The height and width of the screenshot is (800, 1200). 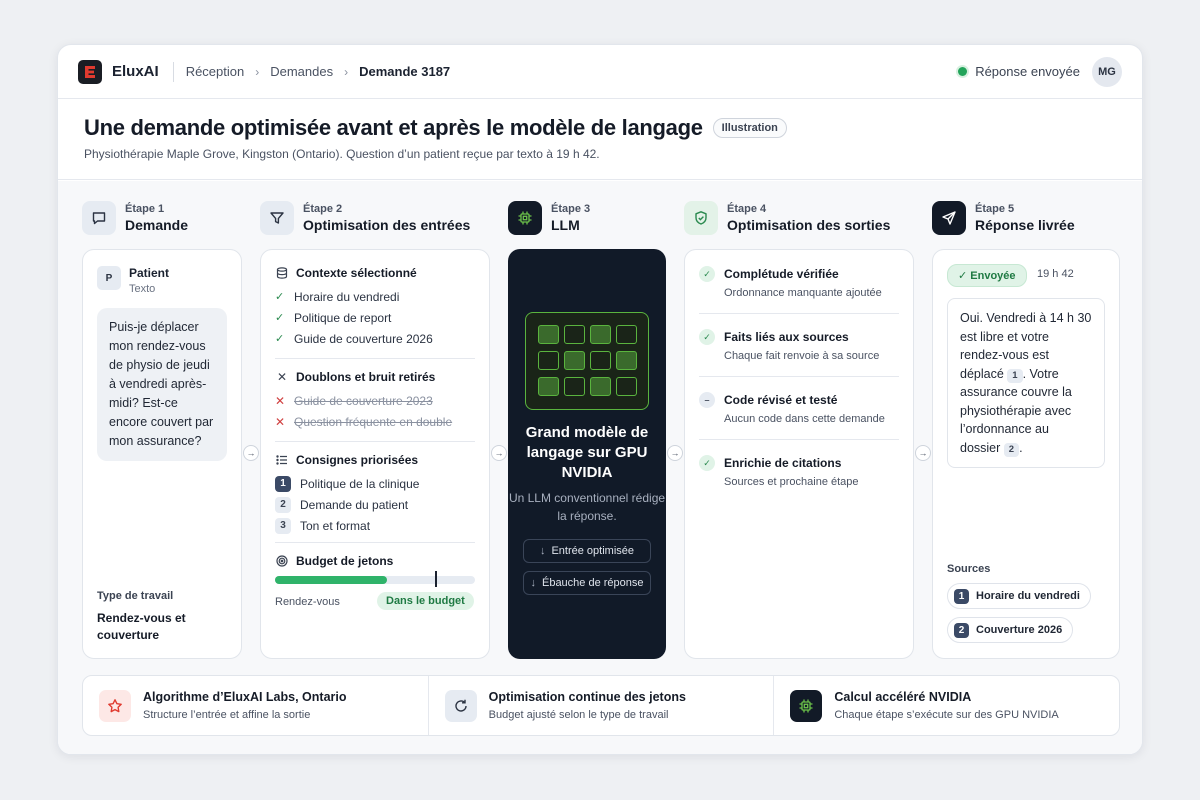 What do you see at coordinates (587, 452) in the screenshot?
I see `llm-title: Grand modèle de langage sur GPU NVIDIA` at bounding box center [587, 452].